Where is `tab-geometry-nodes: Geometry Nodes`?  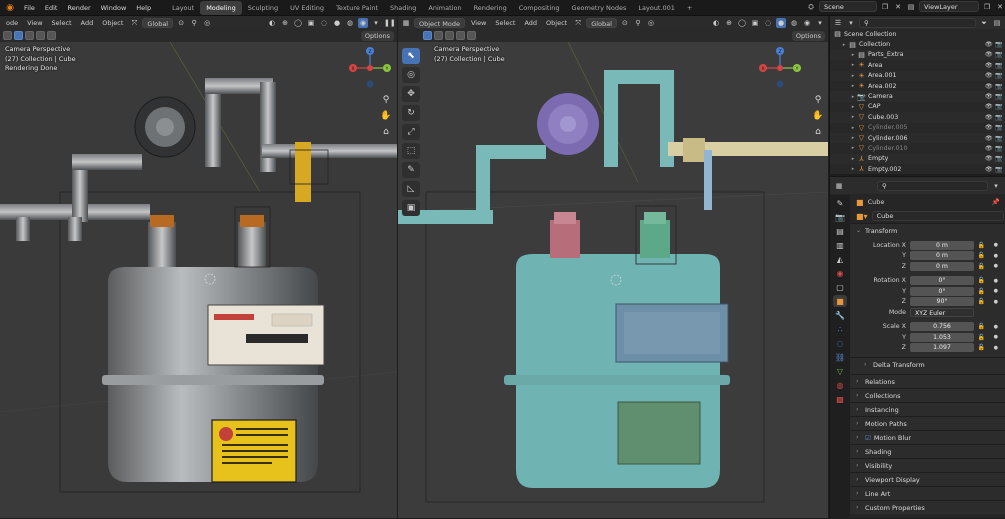 tab-geometry-nodes: Geometry Nodes is located at coordinates (599, 8).